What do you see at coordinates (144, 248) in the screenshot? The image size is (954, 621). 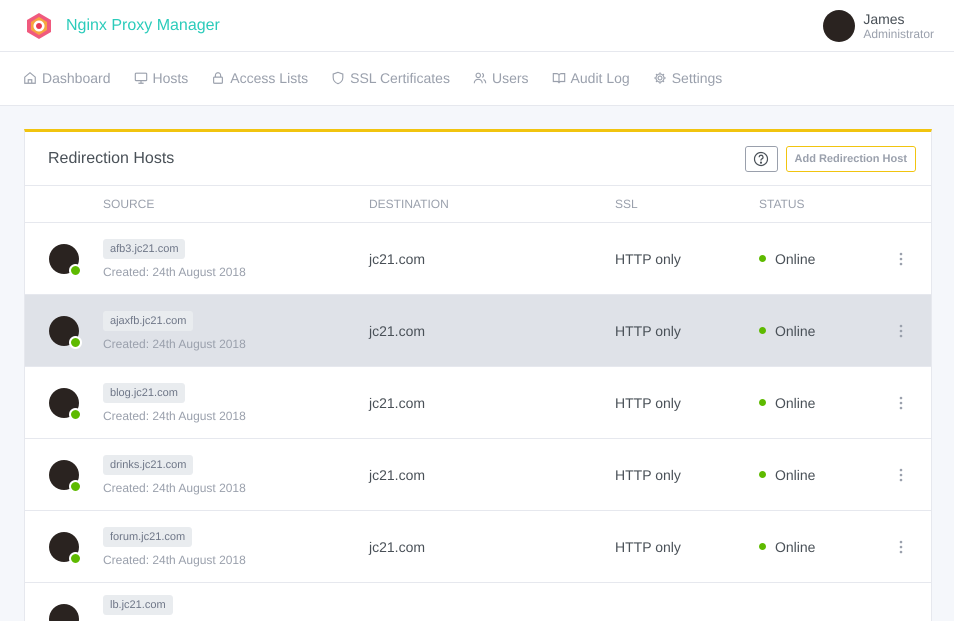 I see `source-tag: afb3.jc21.com` at bounding box center [144, 248].